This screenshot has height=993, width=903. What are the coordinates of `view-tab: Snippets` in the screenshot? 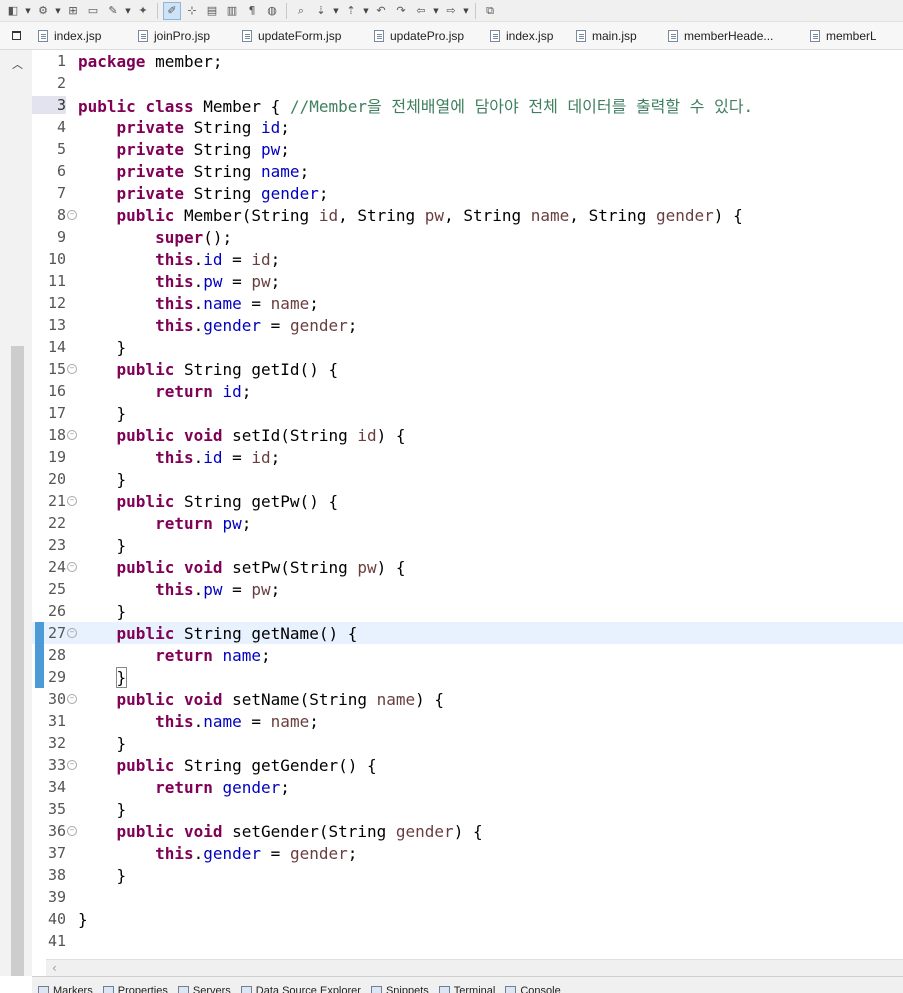 It's located at (399, 985).